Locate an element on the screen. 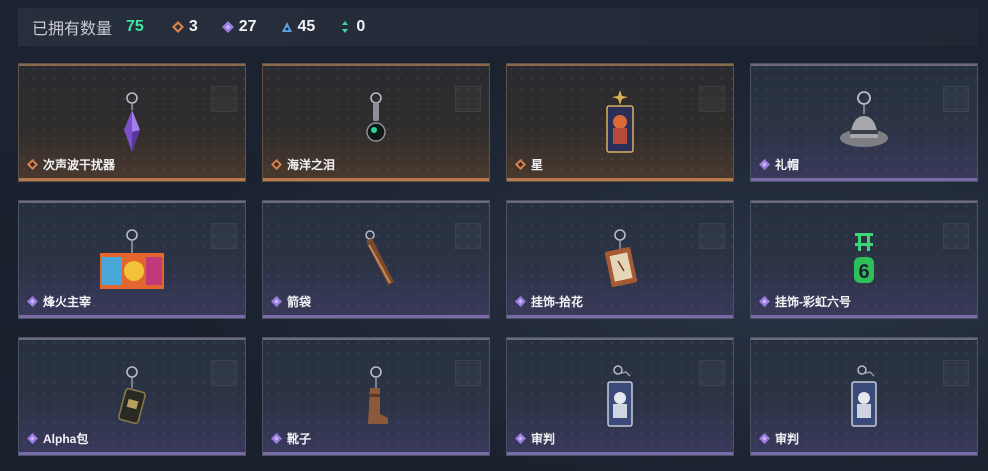 The image size is (988, 471). quiver-charm-icon is located at coordinates (376, 262).